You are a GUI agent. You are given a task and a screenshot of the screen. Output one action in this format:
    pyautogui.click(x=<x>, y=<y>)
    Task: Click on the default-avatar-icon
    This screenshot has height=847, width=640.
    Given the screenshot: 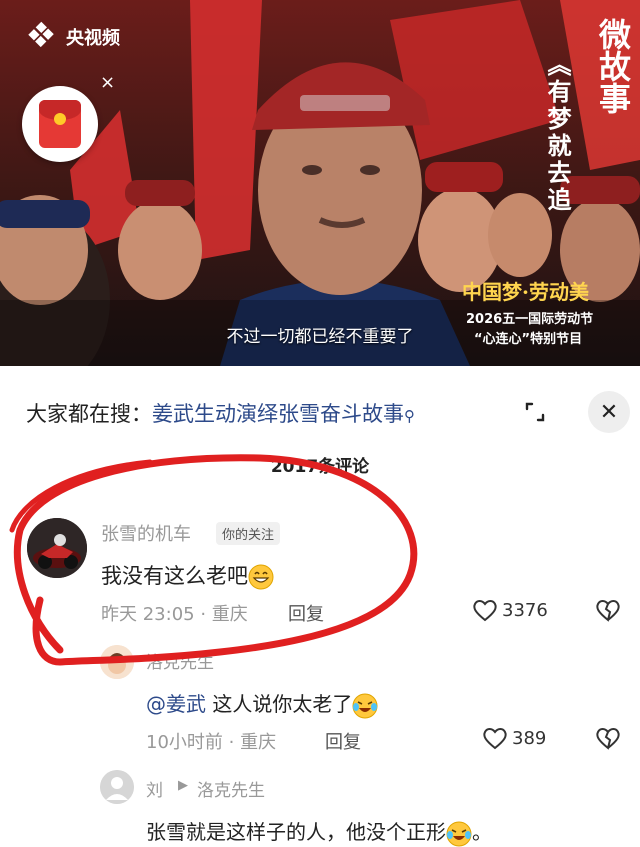 What is the action you would take?
    pyautogui.click(x=117, y=787)
    